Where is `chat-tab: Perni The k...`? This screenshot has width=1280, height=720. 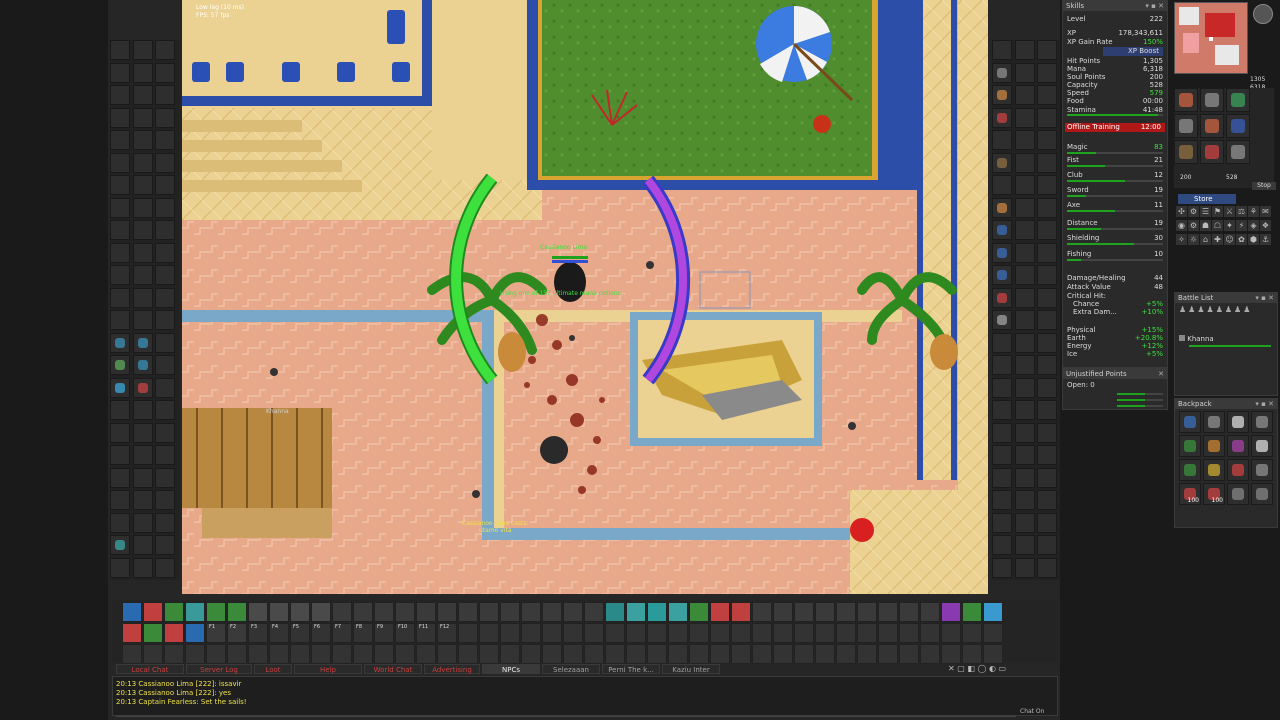 chat-tab: Perni The k... is located at coordinates (631, 669).